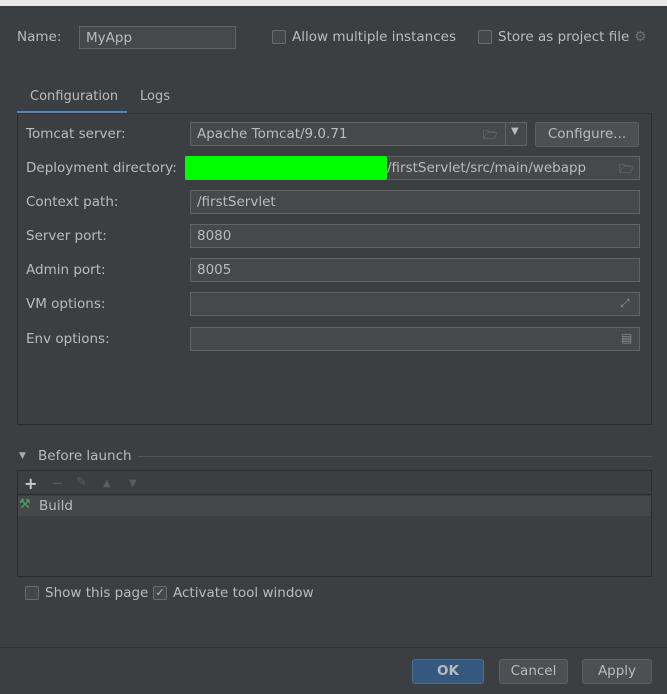  Describe the element at coordinates (107, 483) in the screenshot. I see `move-up-icon: ▲` at that location.